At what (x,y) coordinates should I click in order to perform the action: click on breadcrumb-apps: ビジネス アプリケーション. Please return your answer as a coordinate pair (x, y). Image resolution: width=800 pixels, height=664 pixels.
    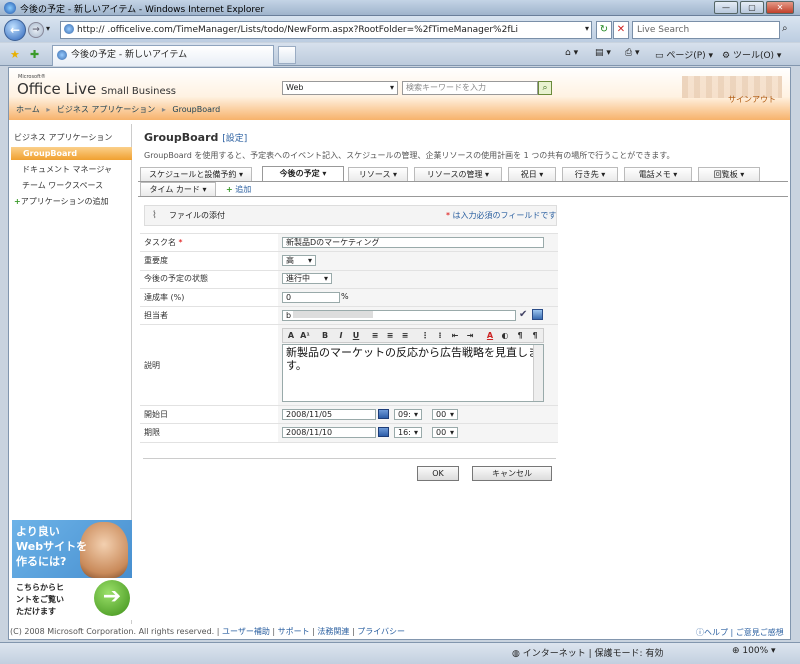
    Looking at the image, I should click on (106, 109).